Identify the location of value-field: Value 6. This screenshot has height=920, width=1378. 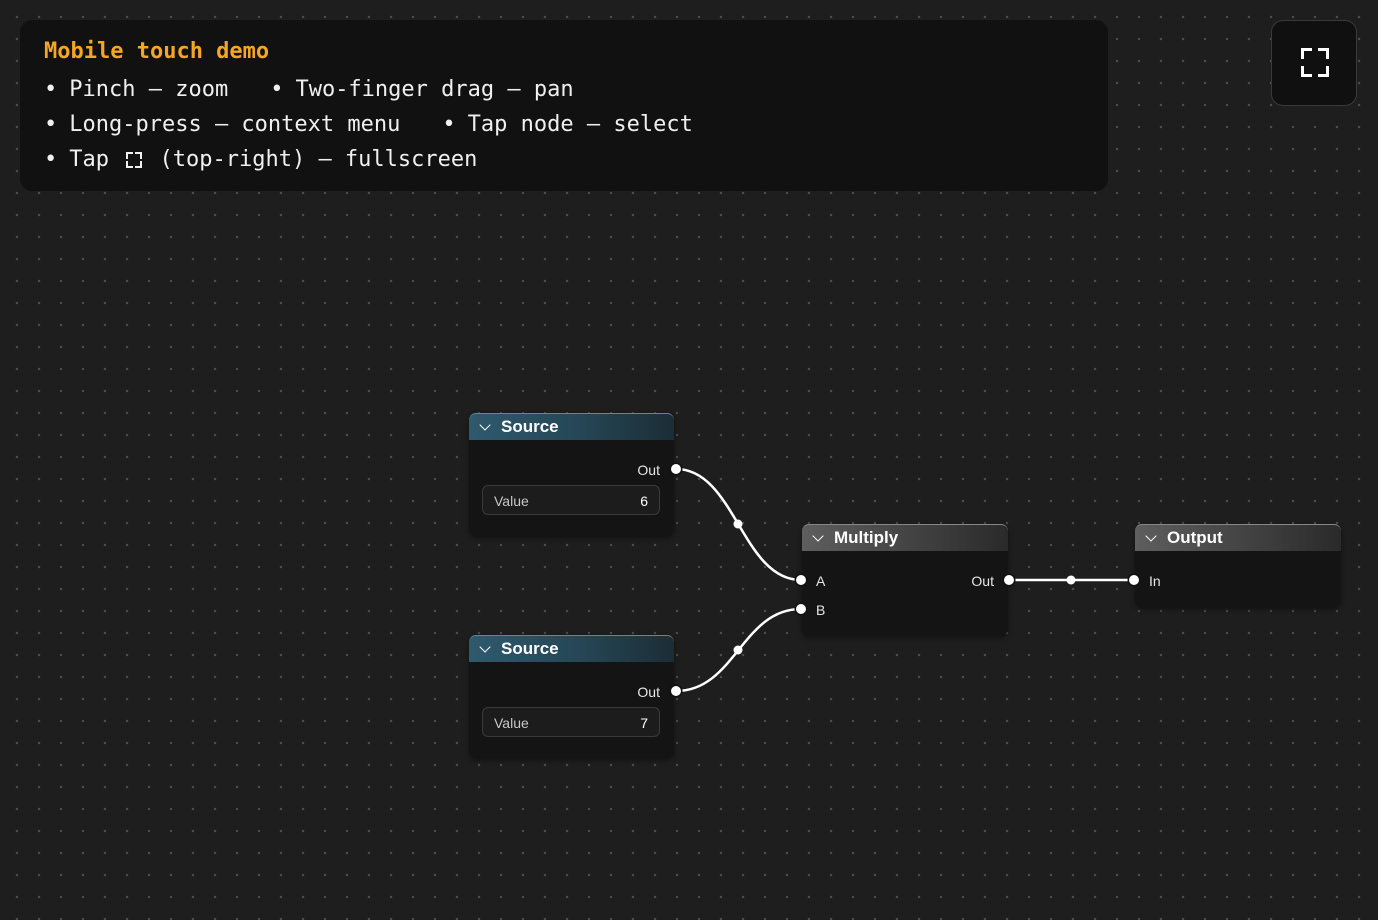
(571, 500).